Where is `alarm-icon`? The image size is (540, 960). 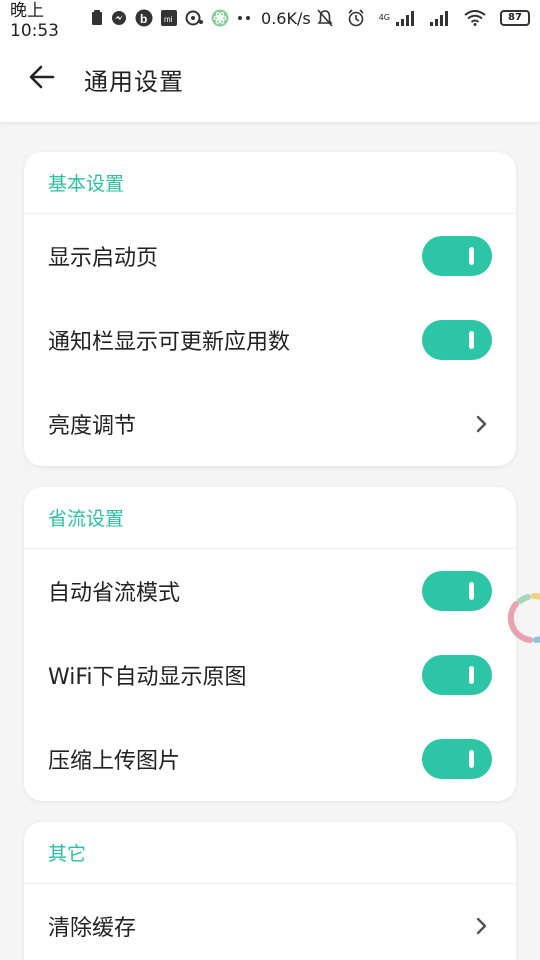
alarm-icon is located at coordinates (356, 18).